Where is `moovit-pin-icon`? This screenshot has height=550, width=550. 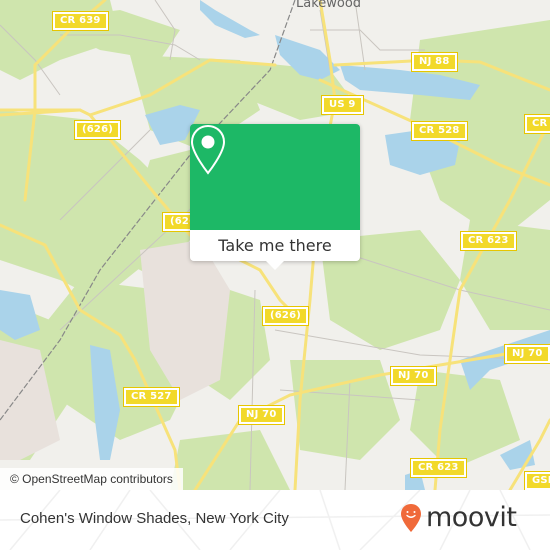 moovit-pin-icon is located at coordinates (411, 517).